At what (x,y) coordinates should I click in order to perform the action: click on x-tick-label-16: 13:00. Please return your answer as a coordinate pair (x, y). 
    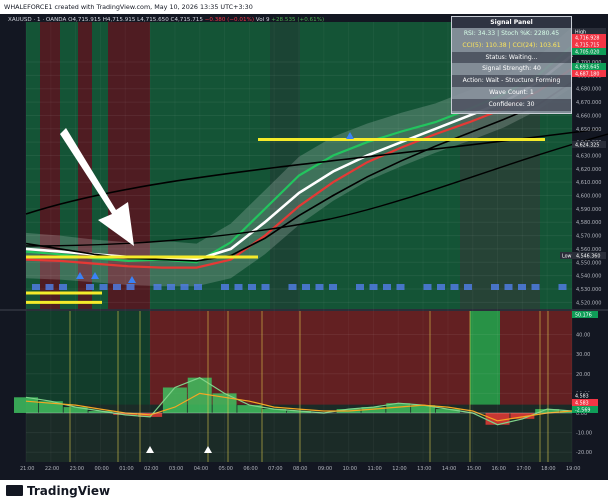
    Looking at the image, I should click on (424, 469).